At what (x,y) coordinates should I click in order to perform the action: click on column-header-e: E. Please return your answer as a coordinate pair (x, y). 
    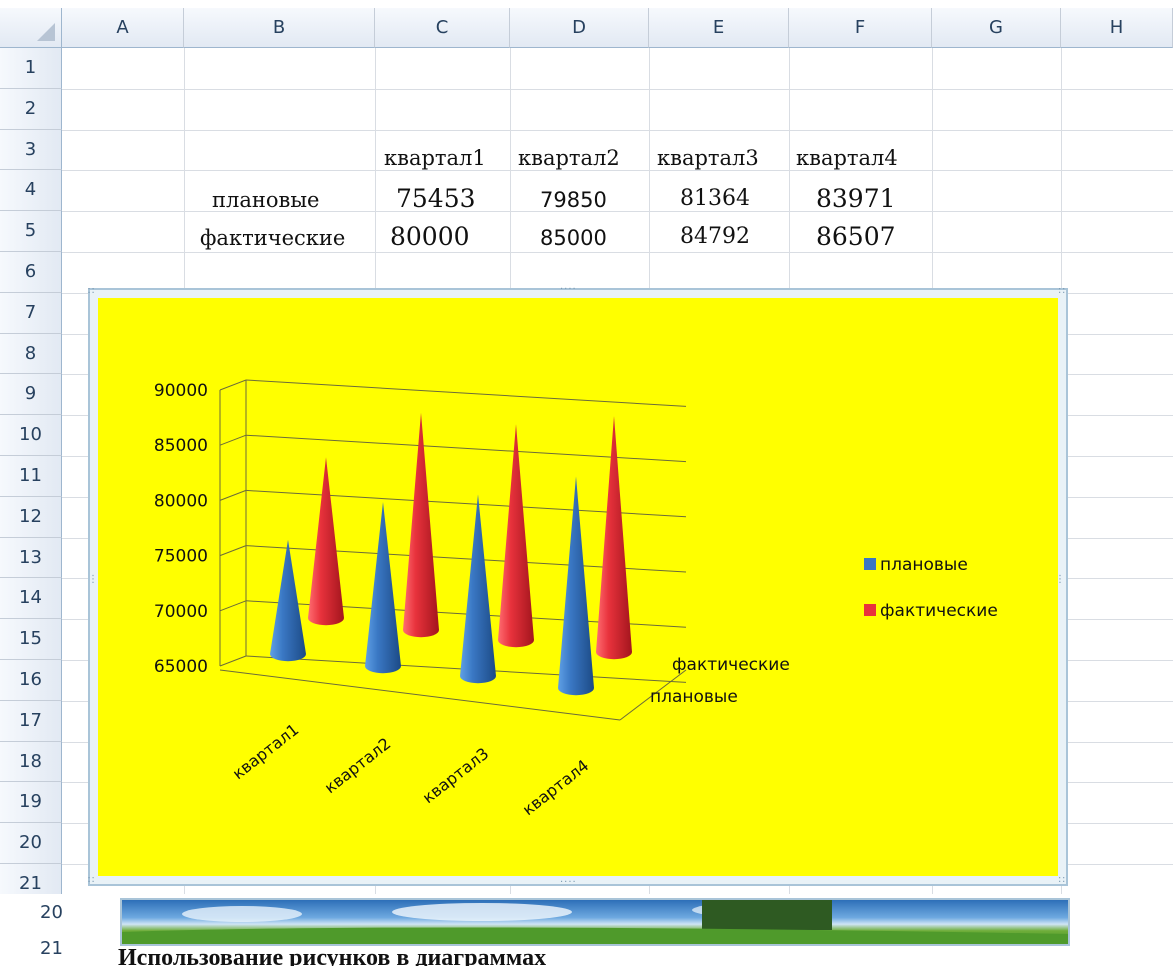
    Looking at the image, I should click on (719, 28).